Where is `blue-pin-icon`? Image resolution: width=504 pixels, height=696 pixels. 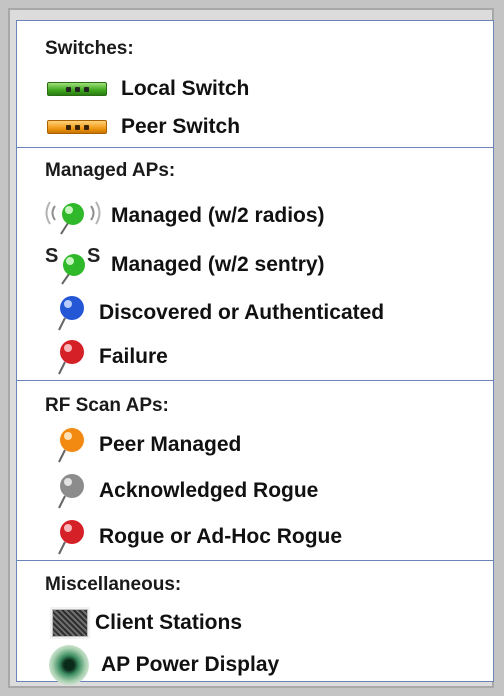 blue-pin-icon is located at coordinates (71, 313).